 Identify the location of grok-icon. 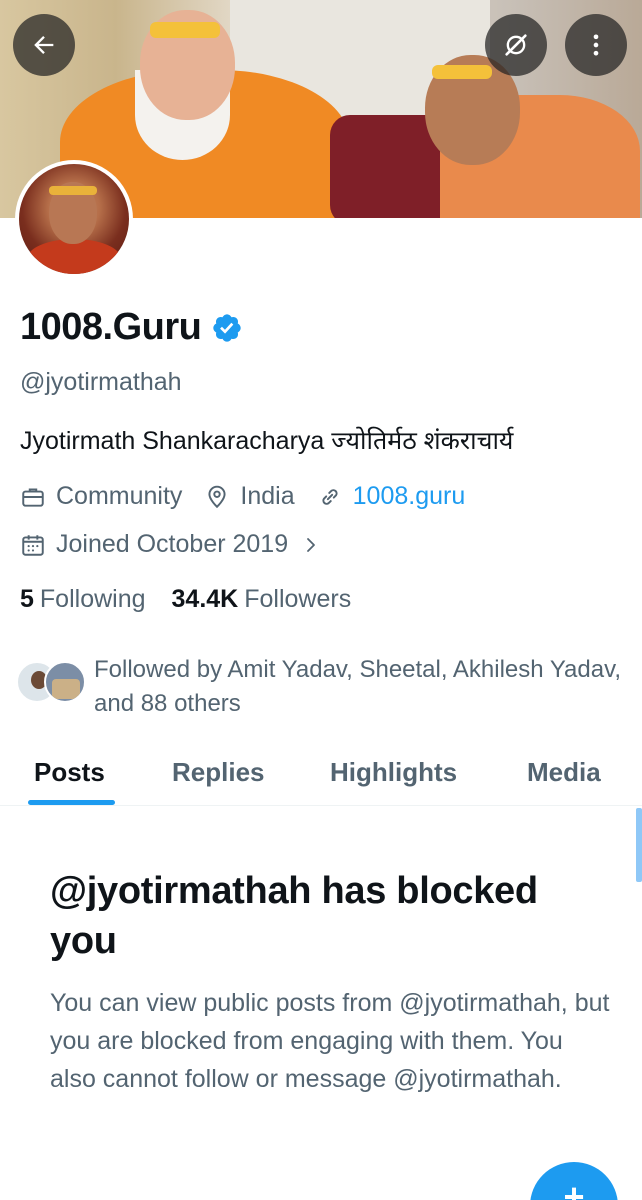
(516, 45).